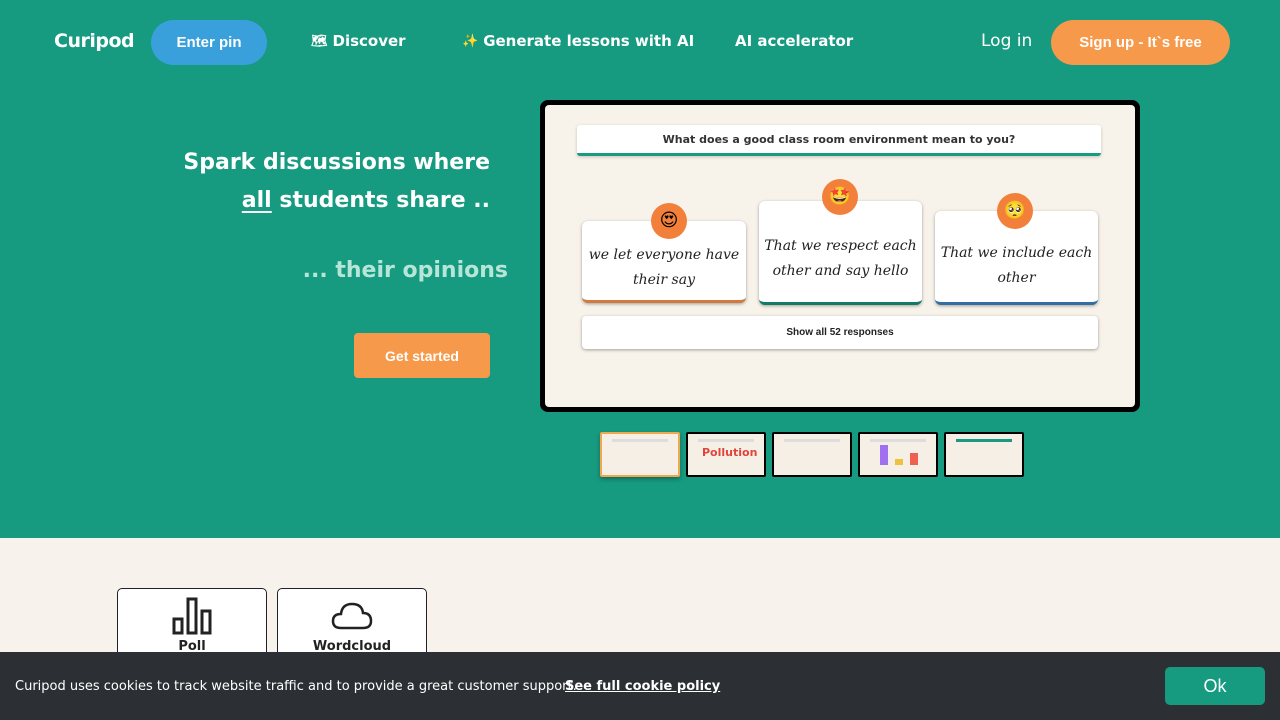  What do you see at coordinates (94, 41) in the screenshot?
I see `curipod-logo: Curipod` at bounding box center [94, 41].